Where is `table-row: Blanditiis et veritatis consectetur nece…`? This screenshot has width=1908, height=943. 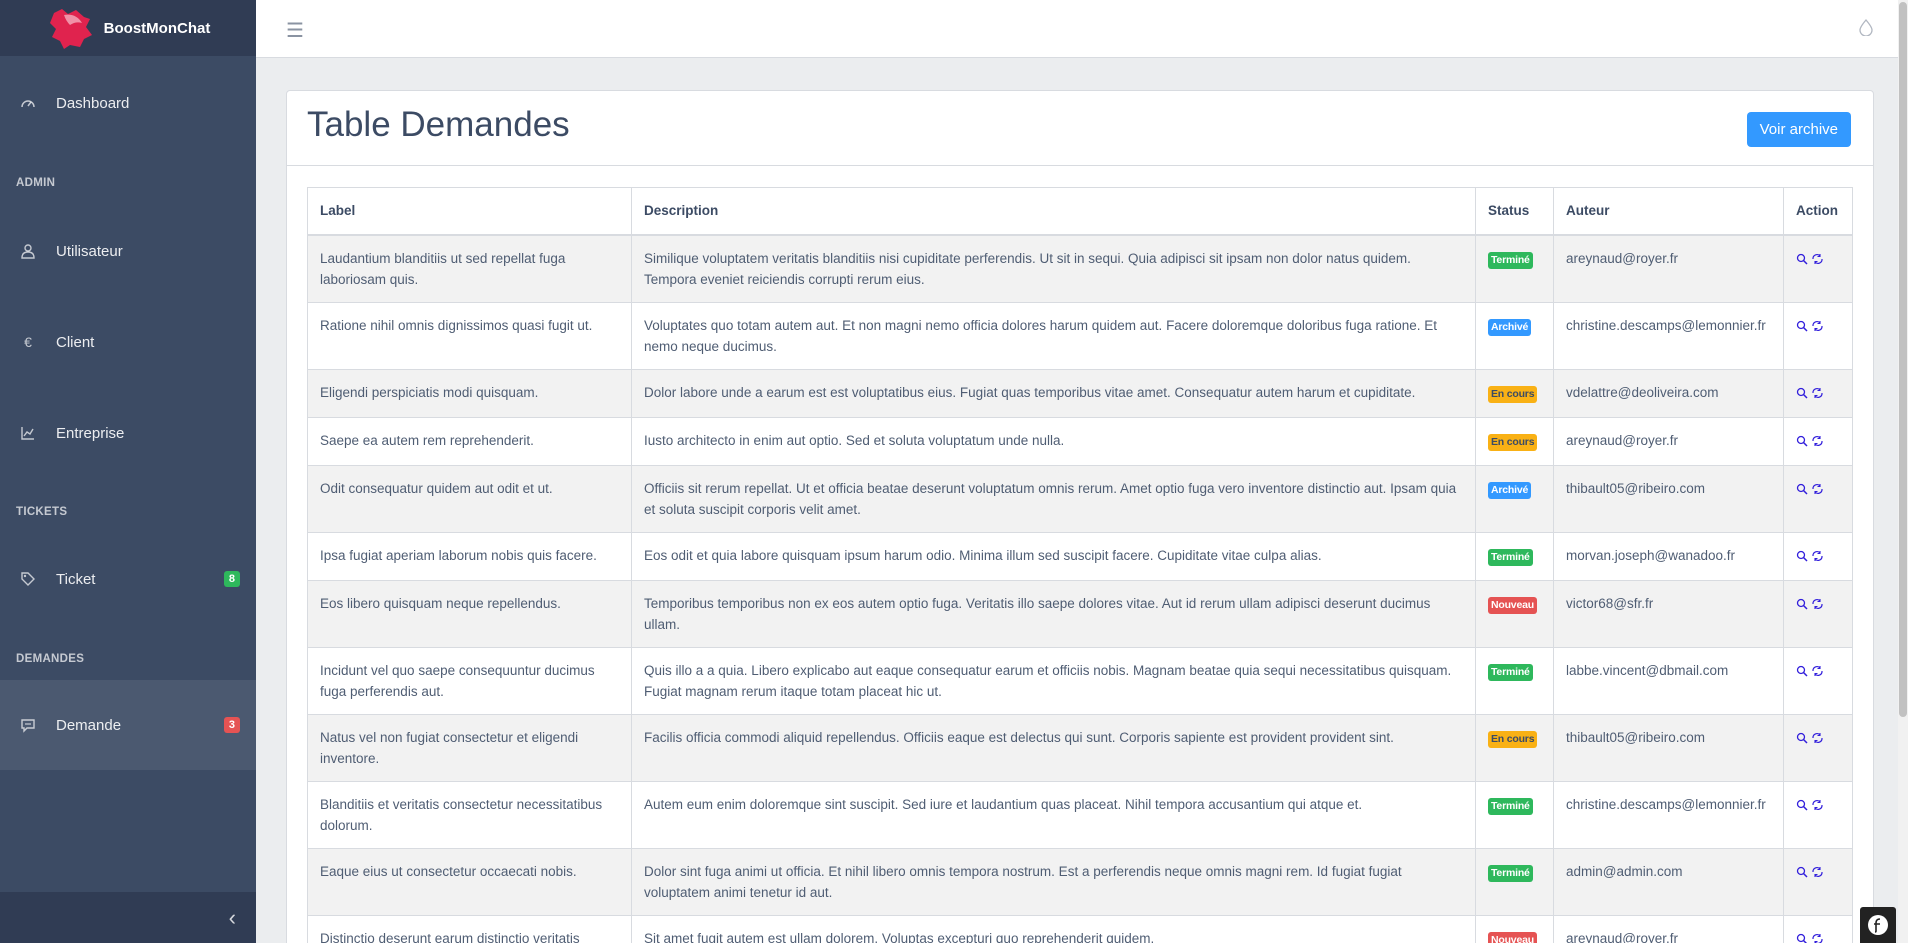
table-row: Blanditiis et veritatis consectetur nece… is located at coordinates (1080, 814).